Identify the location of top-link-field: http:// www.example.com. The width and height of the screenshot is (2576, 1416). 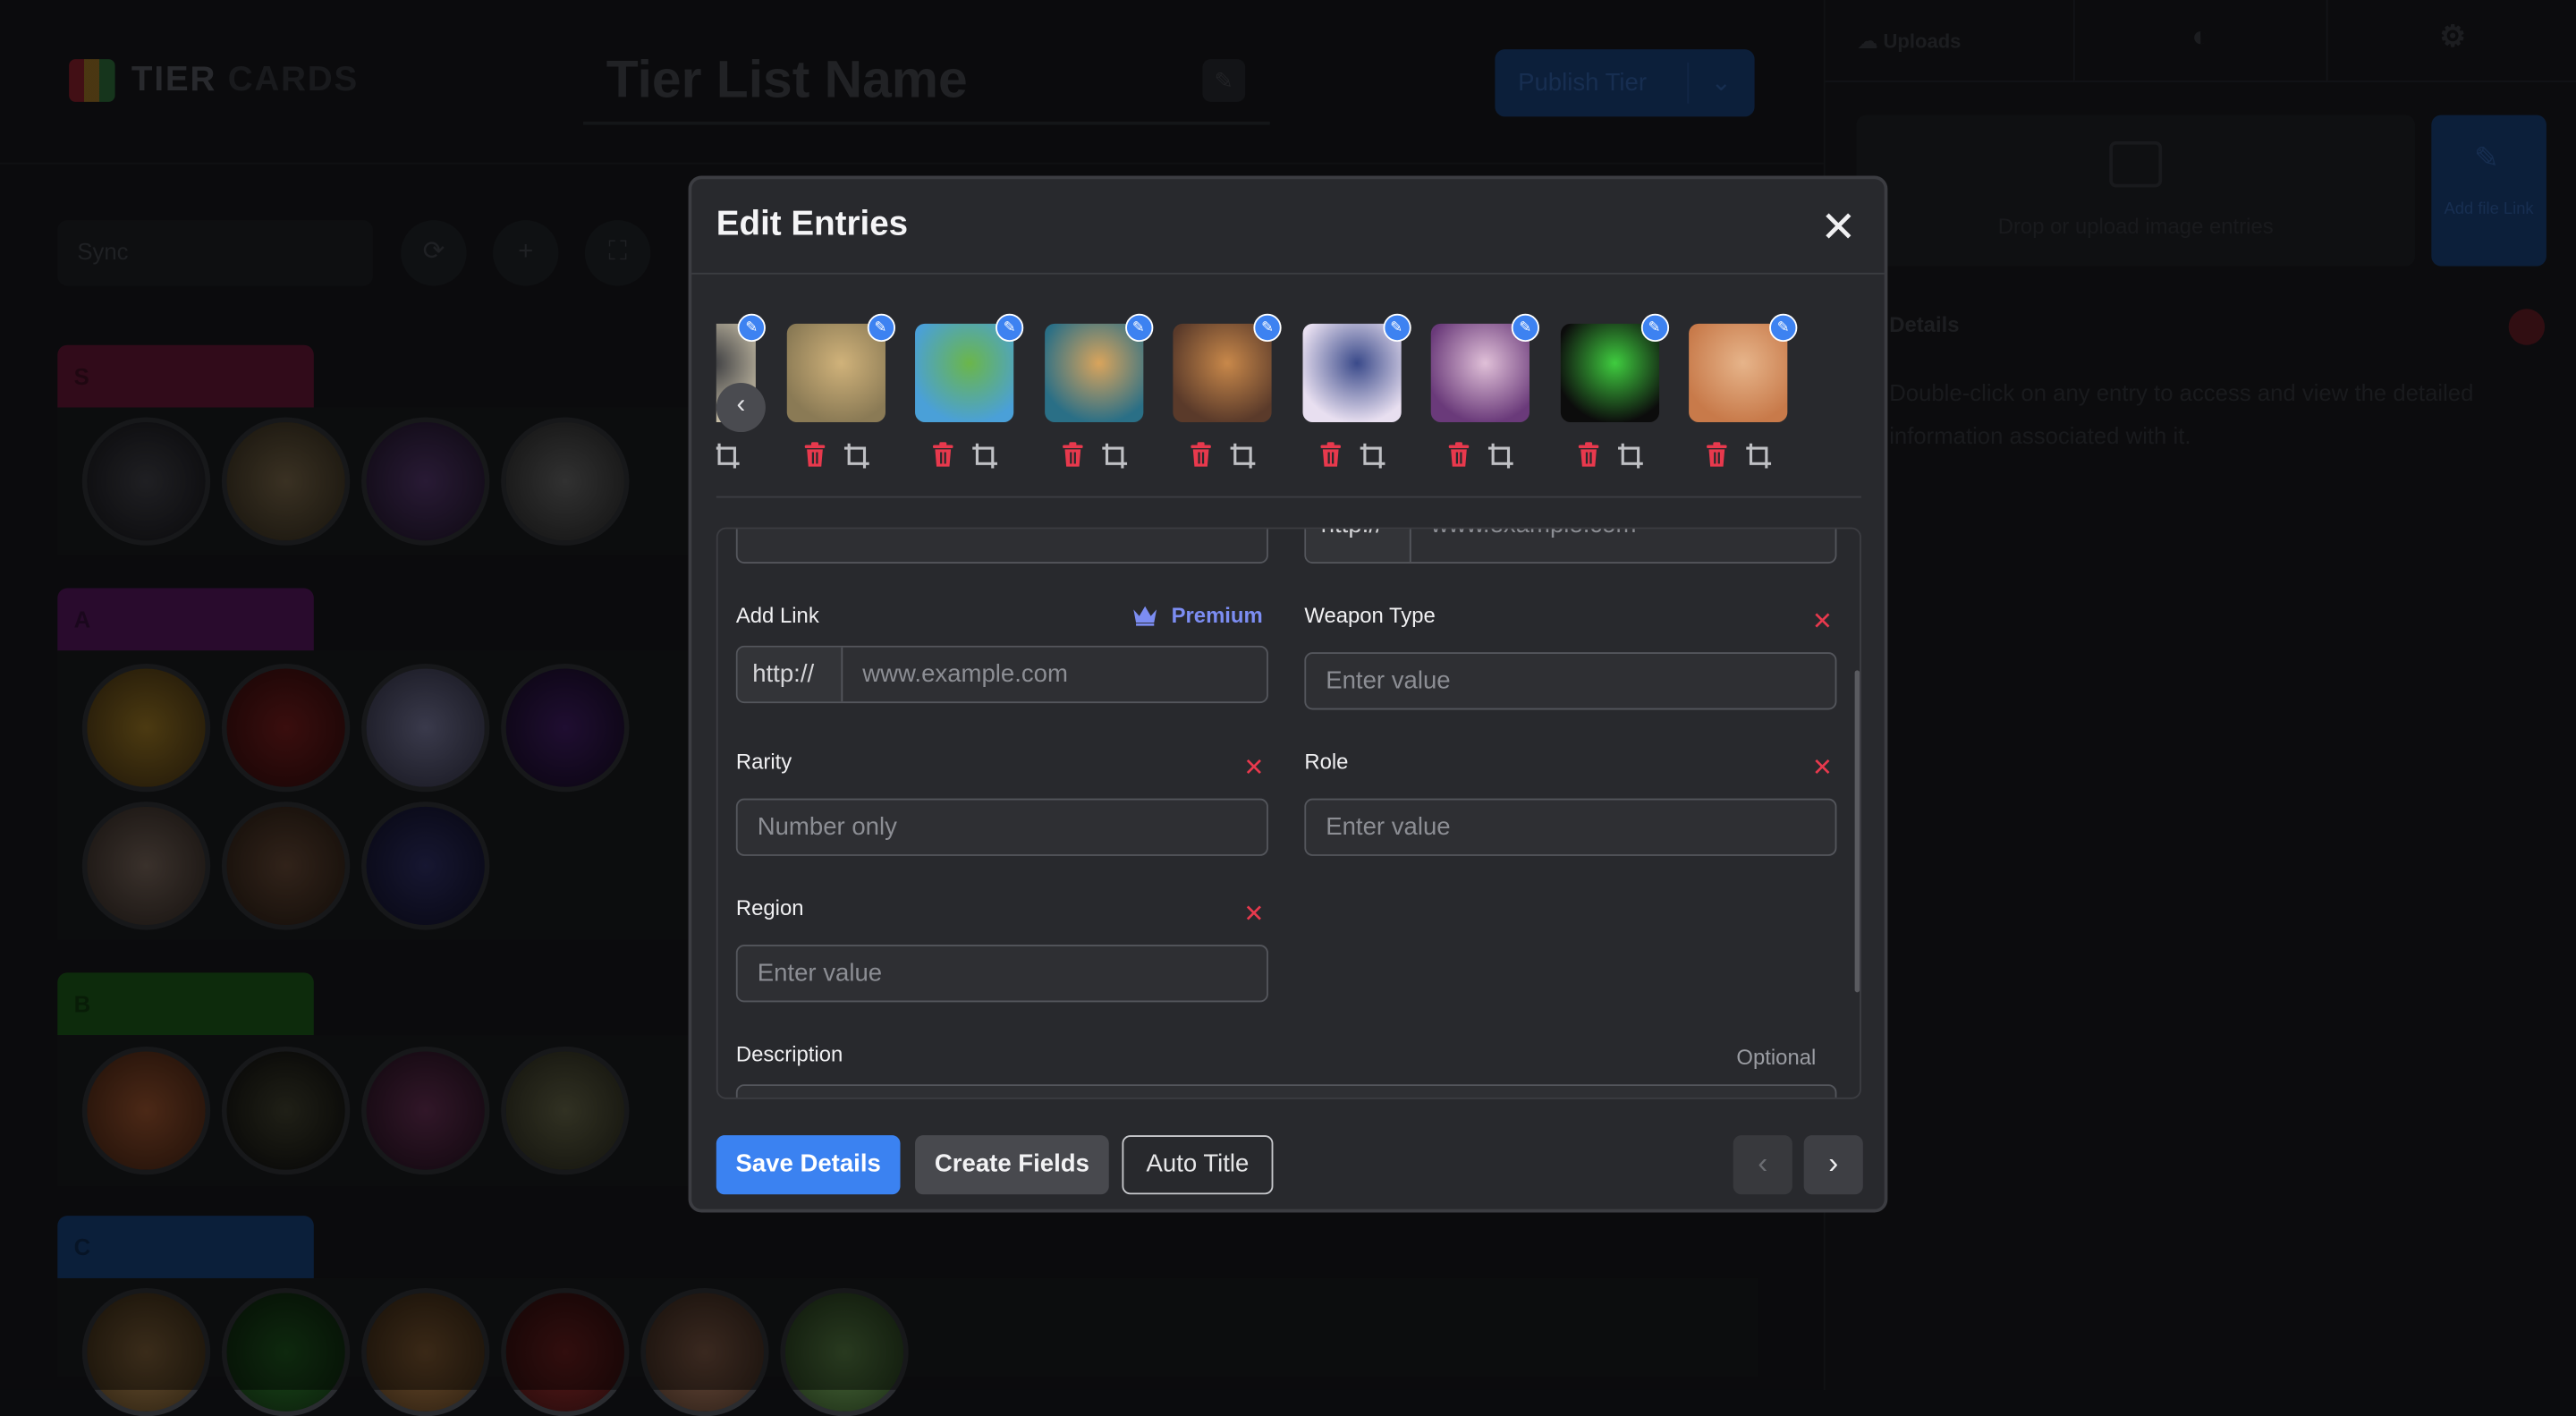
(1570, 546).